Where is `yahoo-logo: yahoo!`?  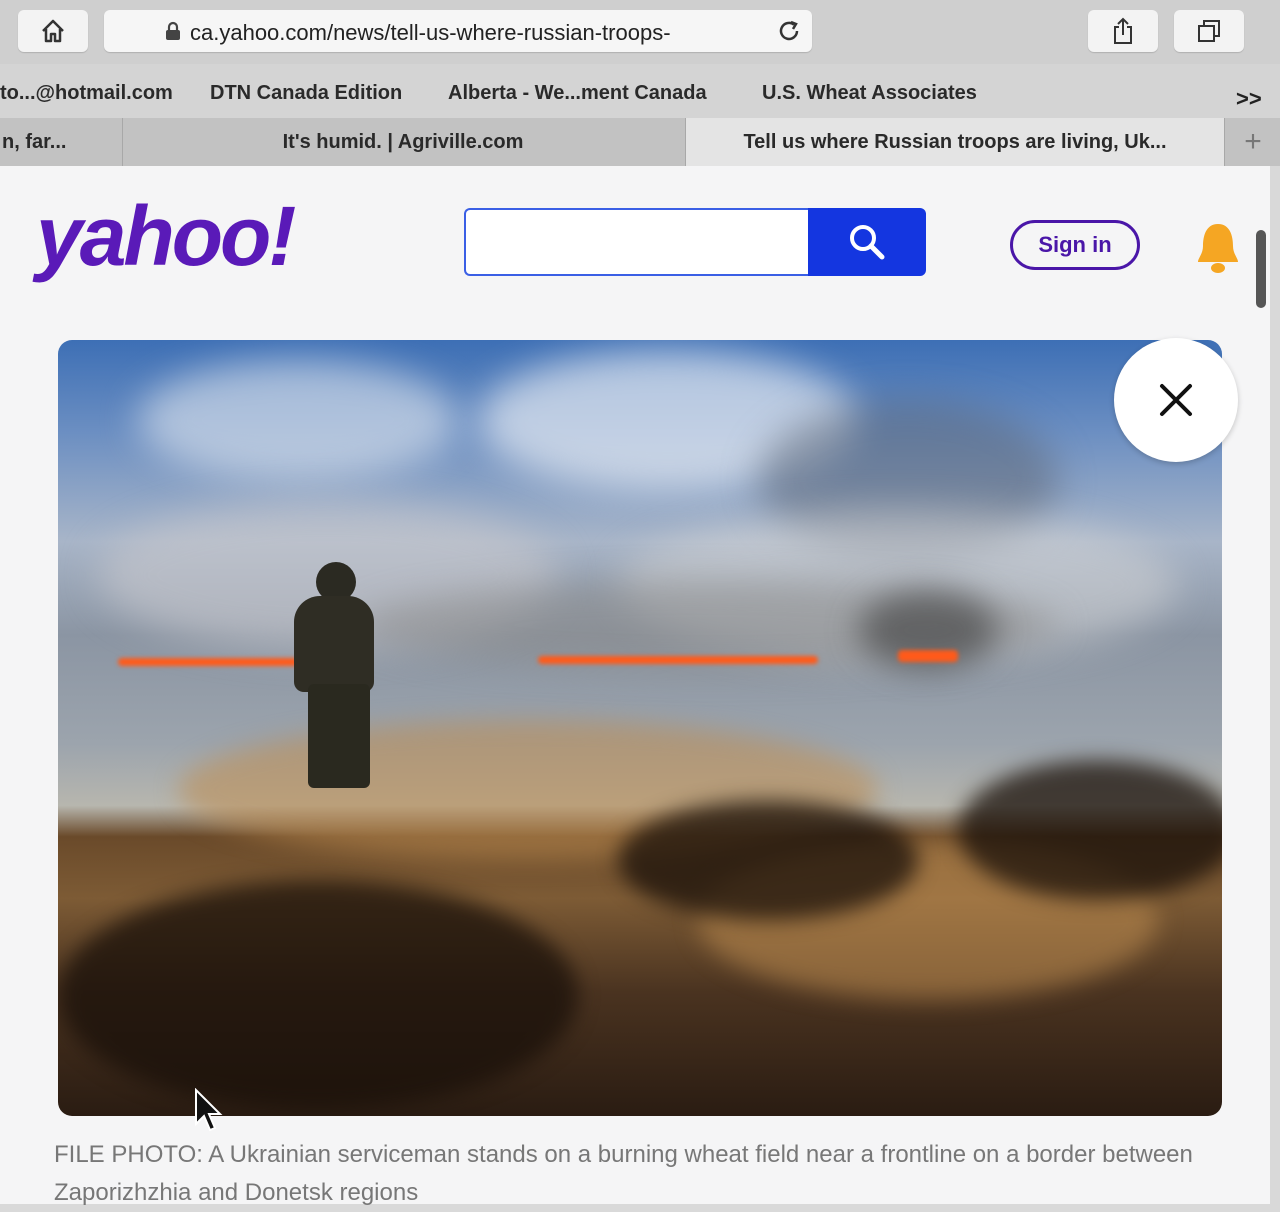 yahoo-logo: yahoo! is located at coordinates (166, 236).